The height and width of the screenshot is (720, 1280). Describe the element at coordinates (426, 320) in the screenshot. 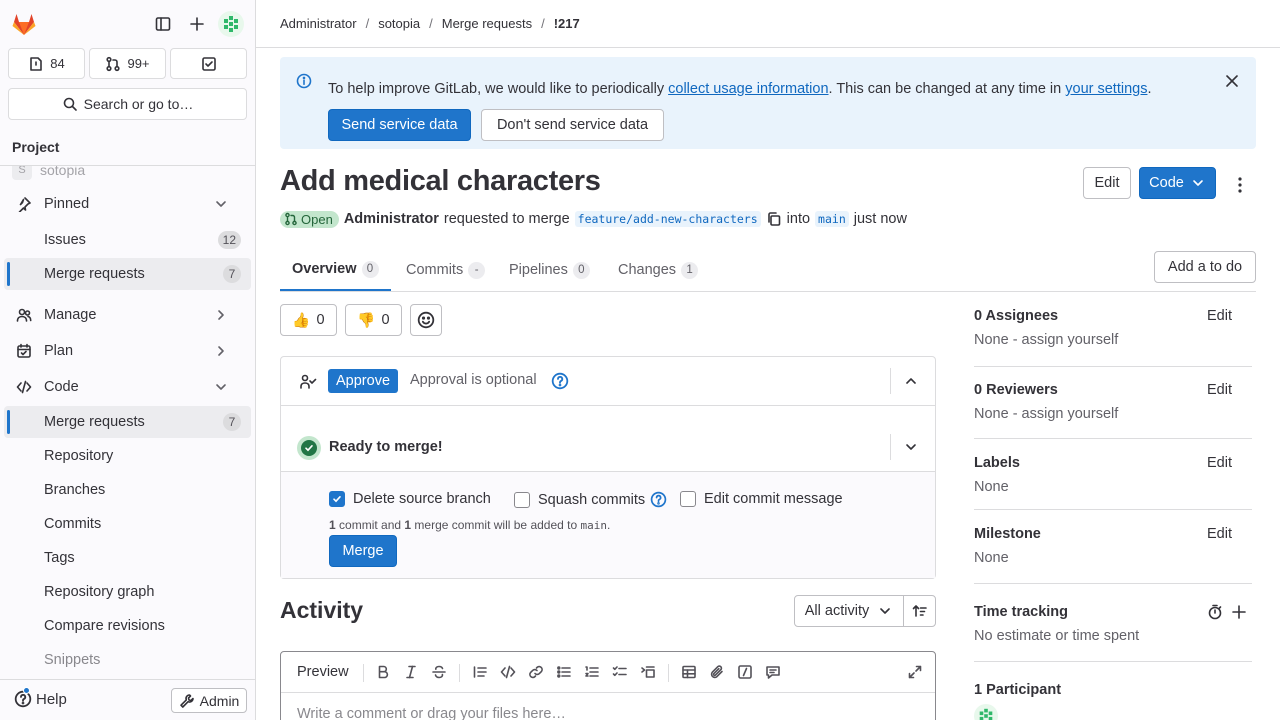

I see `add-reaction-button` at that location.